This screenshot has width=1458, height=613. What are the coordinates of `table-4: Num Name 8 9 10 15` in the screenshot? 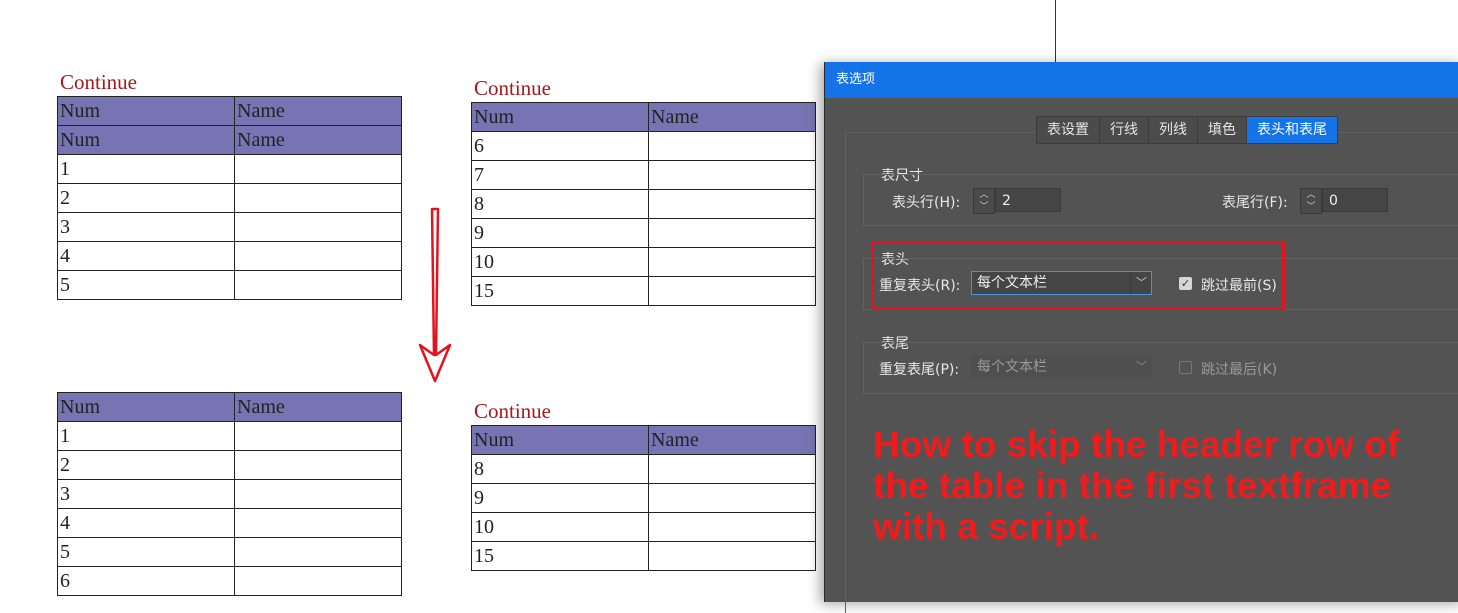 It's located at (643, 498).